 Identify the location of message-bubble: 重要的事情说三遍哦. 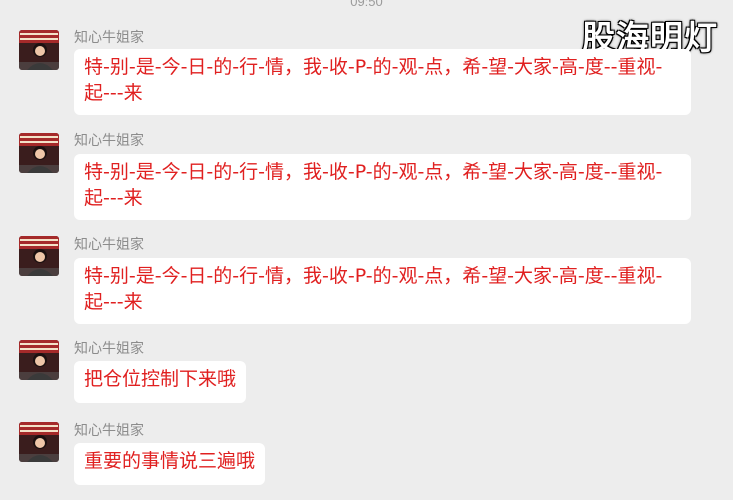
(170, 464).